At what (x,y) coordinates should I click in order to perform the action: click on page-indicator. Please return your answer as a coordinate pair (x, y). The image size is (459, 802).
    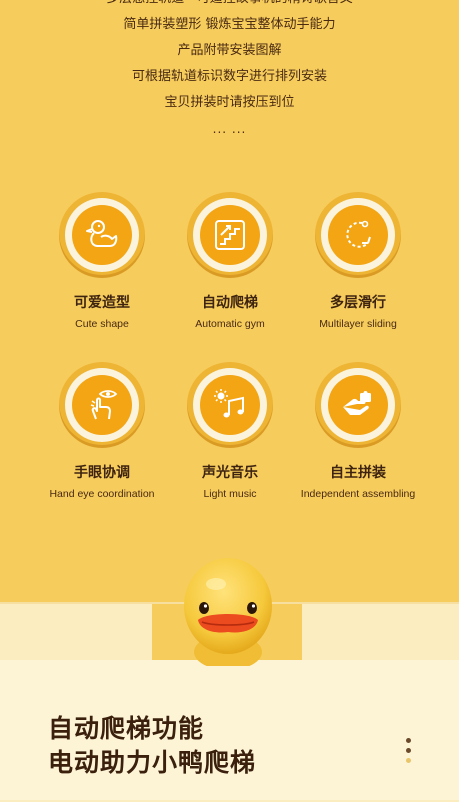
    Looking at the image, I should click on (409, 753).